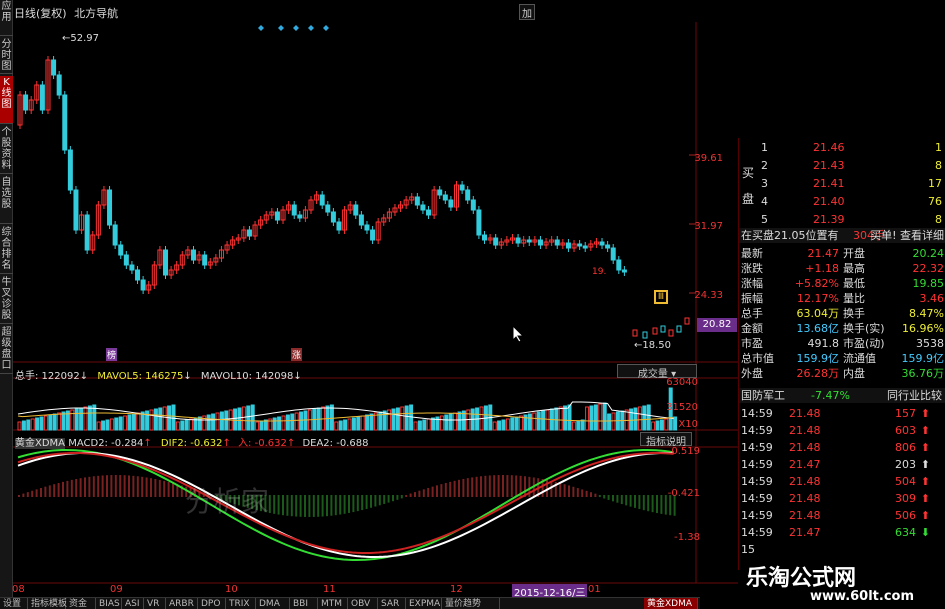 This screenshot has height=609, width=945. I want to click on quote-label: 市盈, so click(752, 343).